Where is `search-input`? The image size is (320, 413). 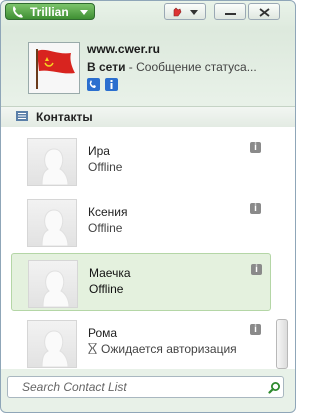
search-input is located at coordinates (142, 387).